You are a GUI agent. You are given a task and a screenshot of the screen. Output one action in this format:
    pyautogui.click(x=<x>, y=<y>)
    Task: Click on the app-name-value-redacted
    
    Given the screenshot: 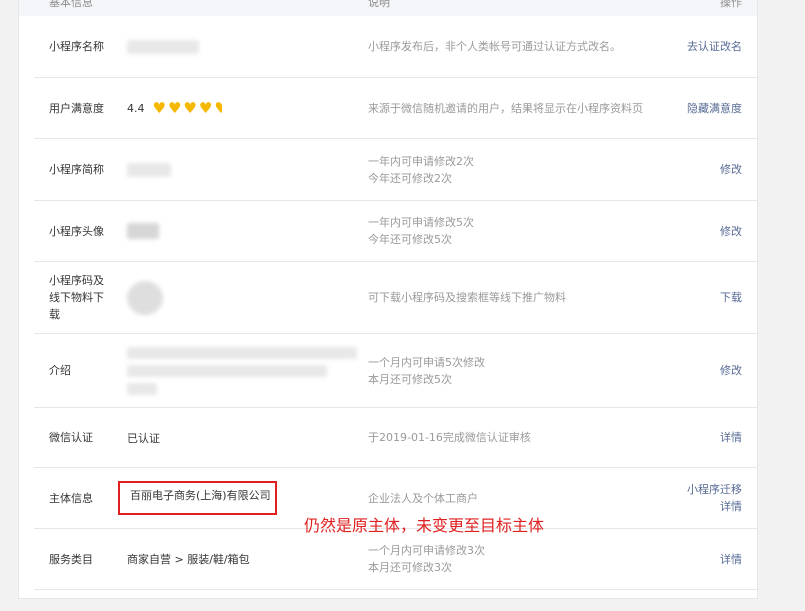 What is the action you would take?
    pyautogui.click(x=242, y=46)
    